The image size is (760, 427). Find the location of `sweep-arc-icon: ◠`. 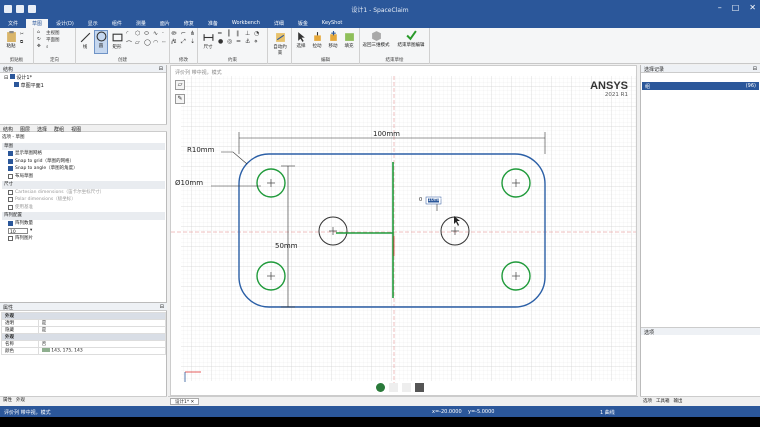

sweep-arc-icon: ◠ is located at coordinates (157, 43).